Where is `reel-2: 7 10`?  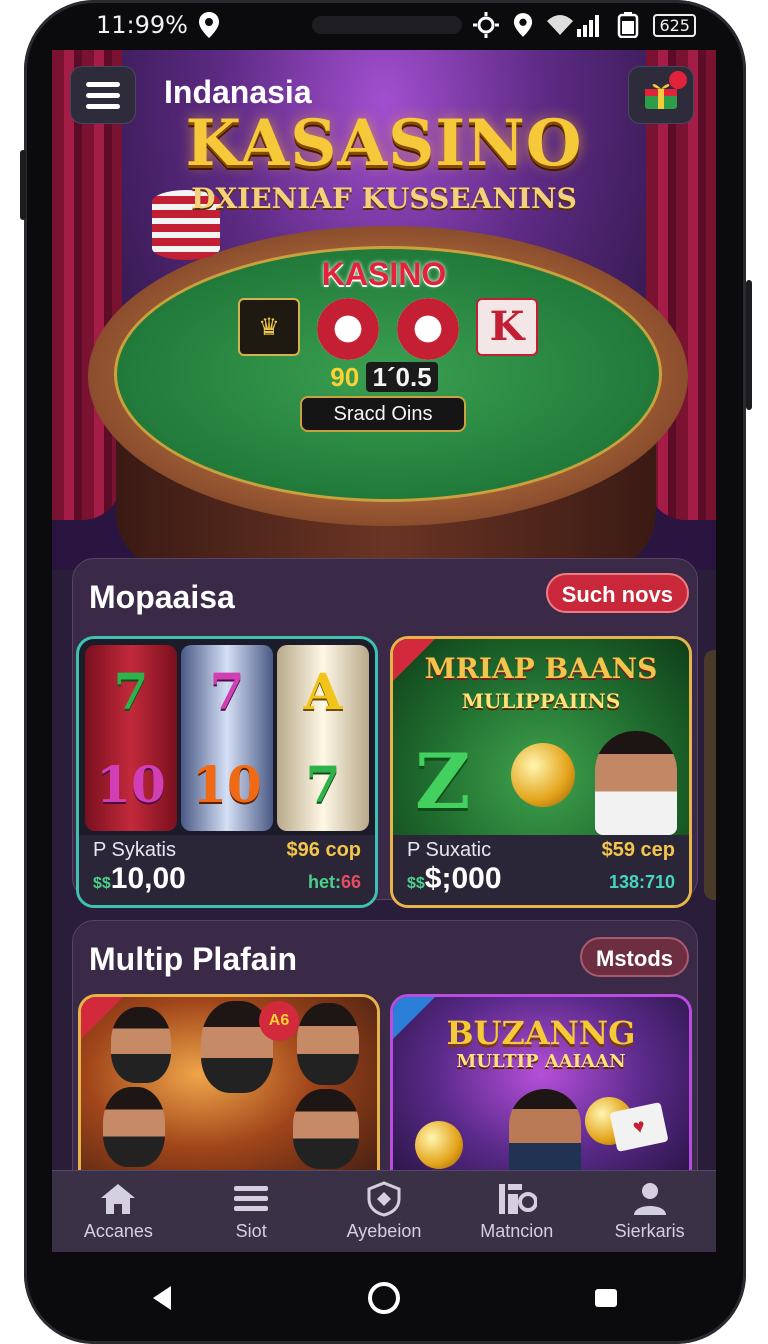
reel-2: 7 10 is located at coordinates (227, 738).